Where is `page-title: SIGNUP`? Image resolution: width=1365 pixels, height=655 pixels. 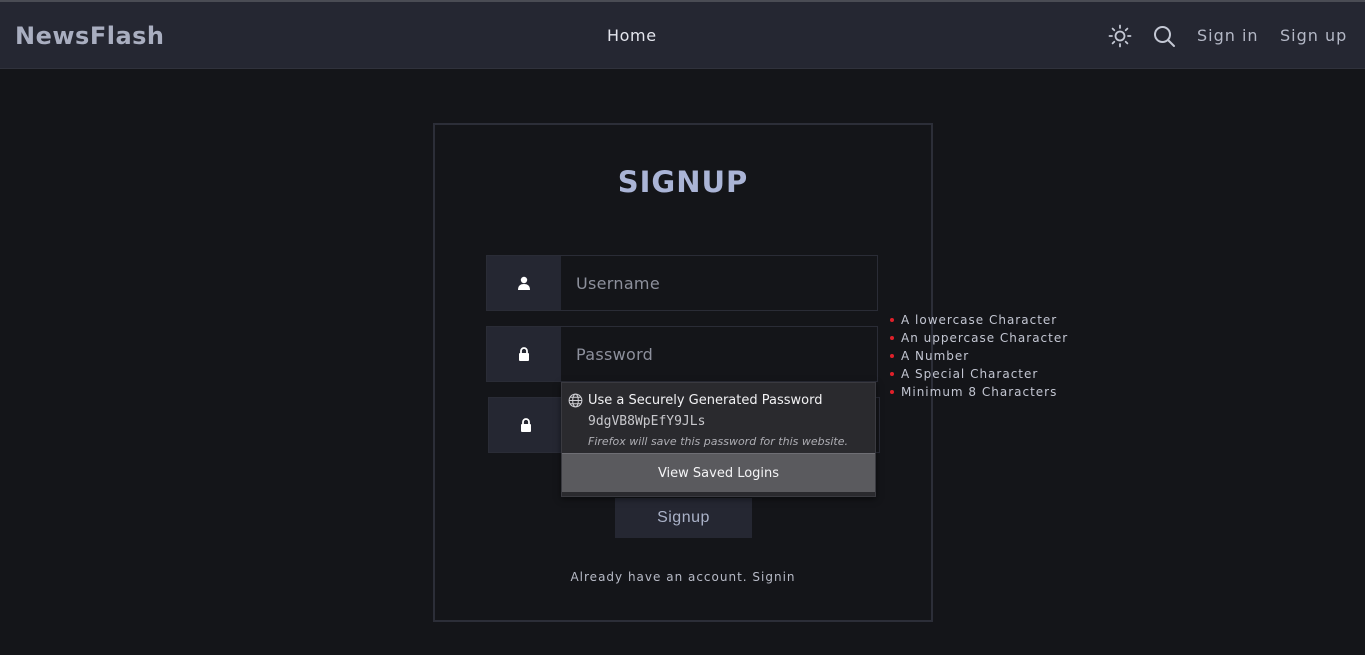
page-title: SIGNUP is located at coordinates (683, 182).